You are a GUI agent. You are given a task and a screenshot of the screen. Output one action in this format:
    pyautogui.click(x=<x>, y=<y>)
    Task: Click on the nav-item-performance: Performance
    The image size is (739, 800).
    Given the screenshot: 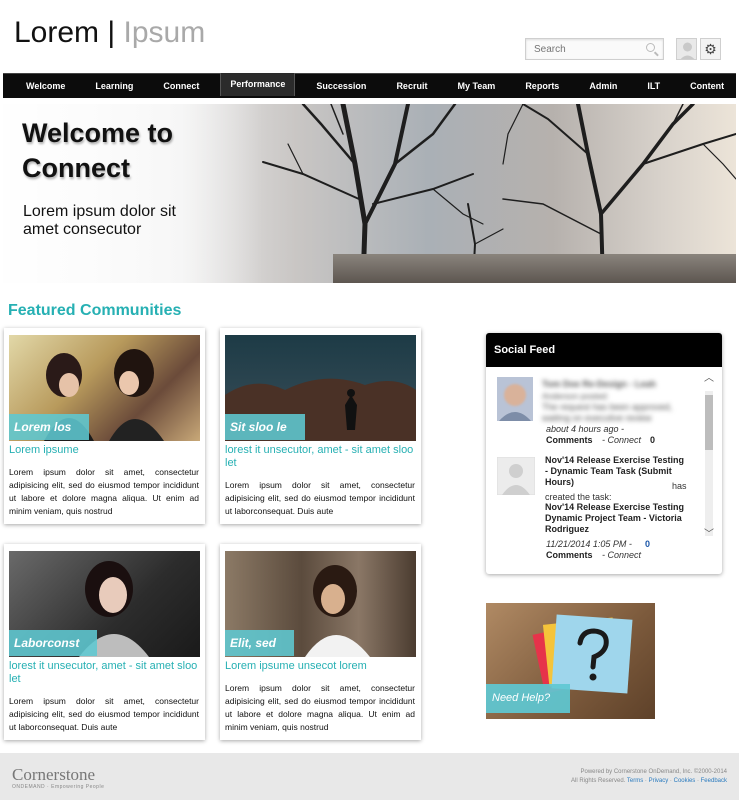 What is the action you would take?
    pyautogui.click(x=258, y=84)
    